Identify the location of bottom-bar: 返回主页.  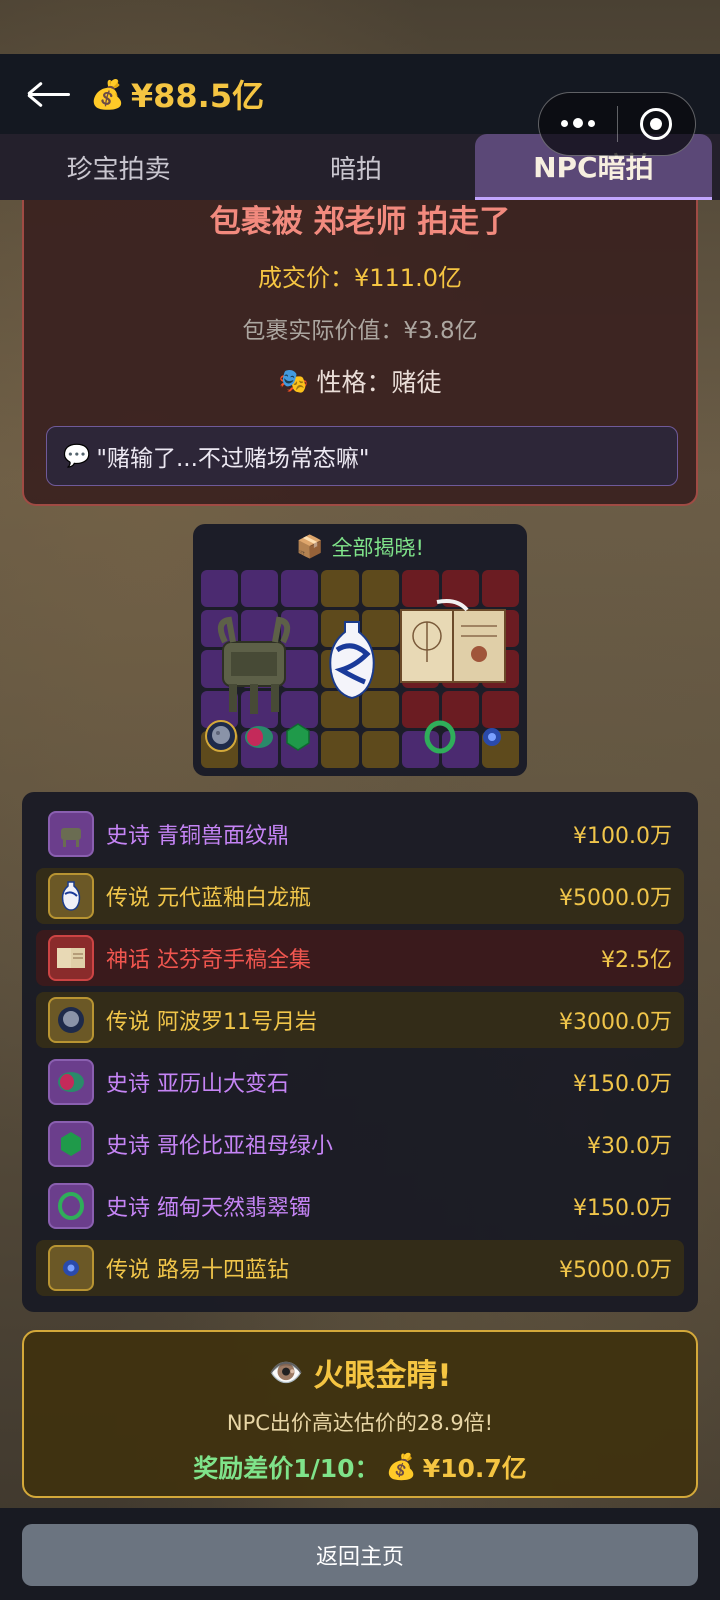
(360, 1554).